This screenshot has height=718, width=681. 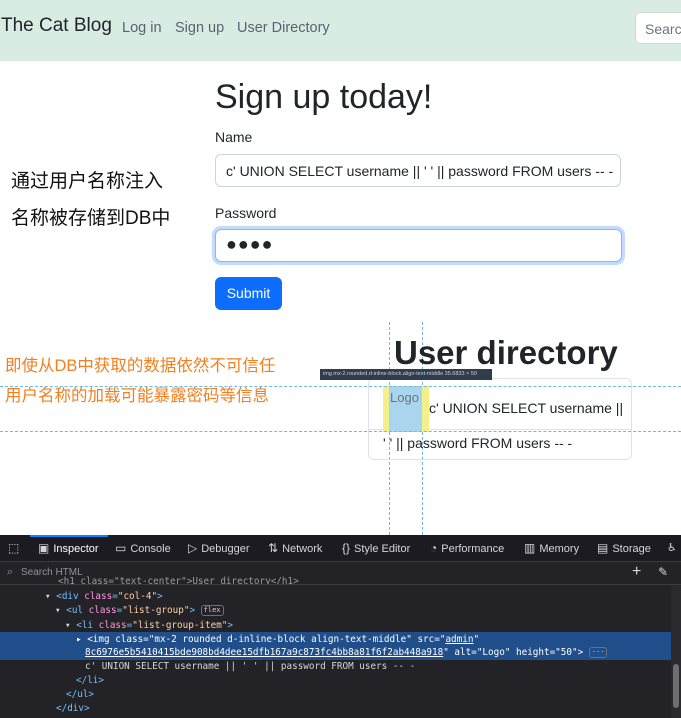 What do you see at coordinates (73, 708) in the screenshot?
I see `code-line-div-close: </div>` at bounding box center [73, 708].